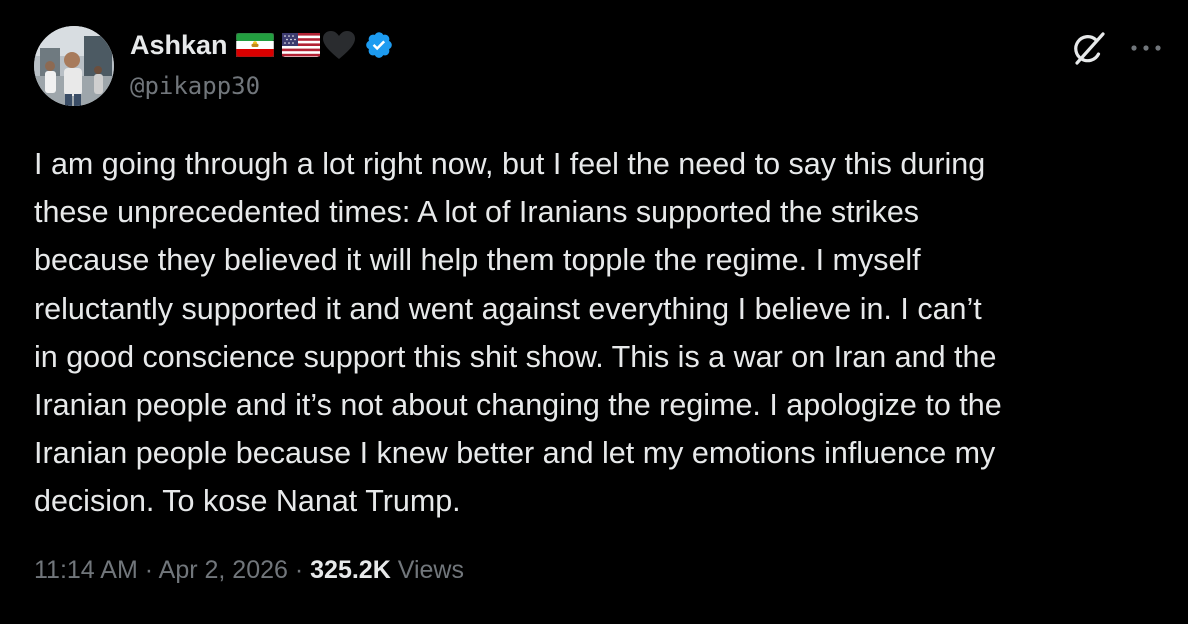  What do you see at coordinates (179, 45) in the screenshot?
I see `author-display-name: Ashkan` at bounding box center [179, 45].